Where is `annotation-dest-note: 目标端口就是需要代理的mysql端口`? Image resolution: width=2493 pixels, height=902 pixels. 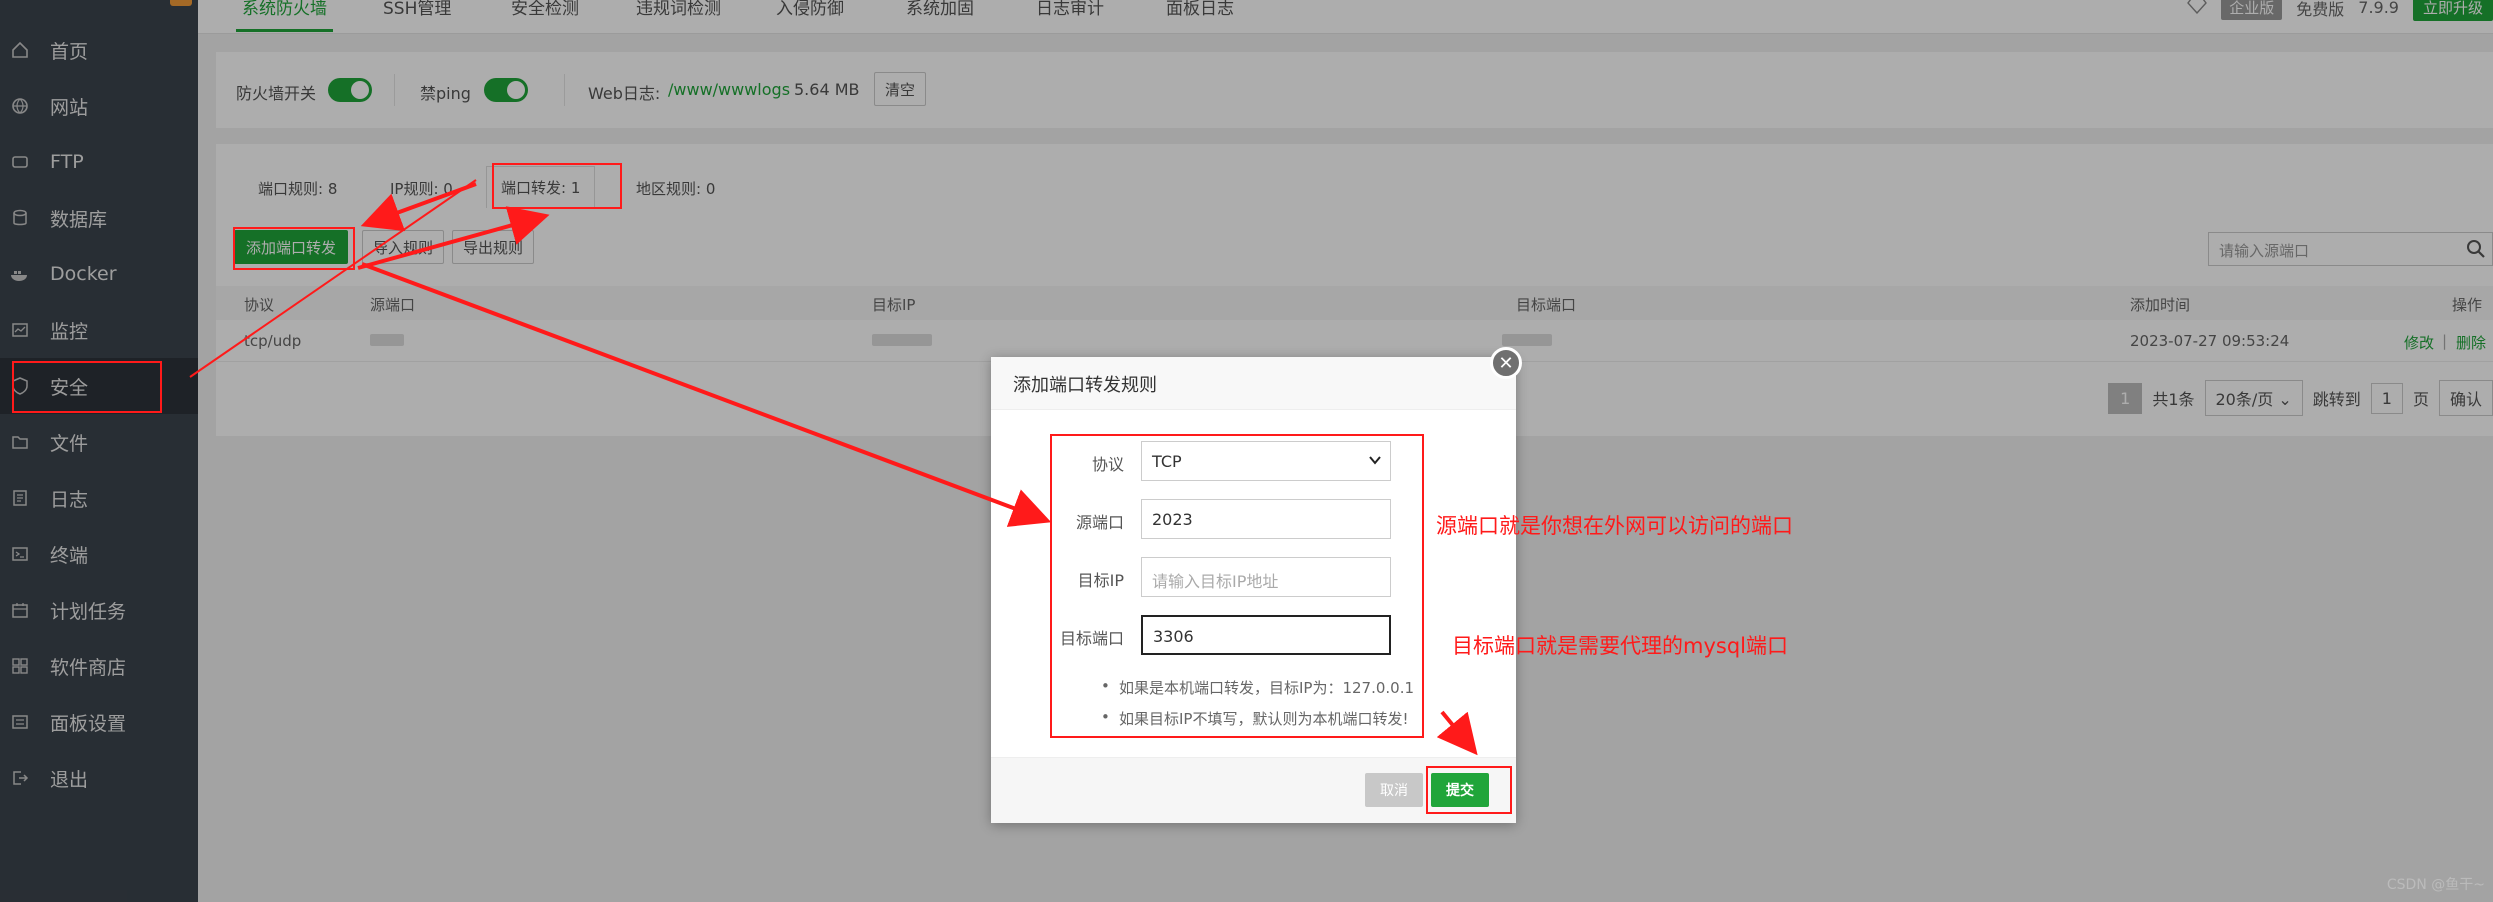 annotation-dest-note: 目标端口就是需要代理的mysql端口 is located at coordinates (1620, 646).